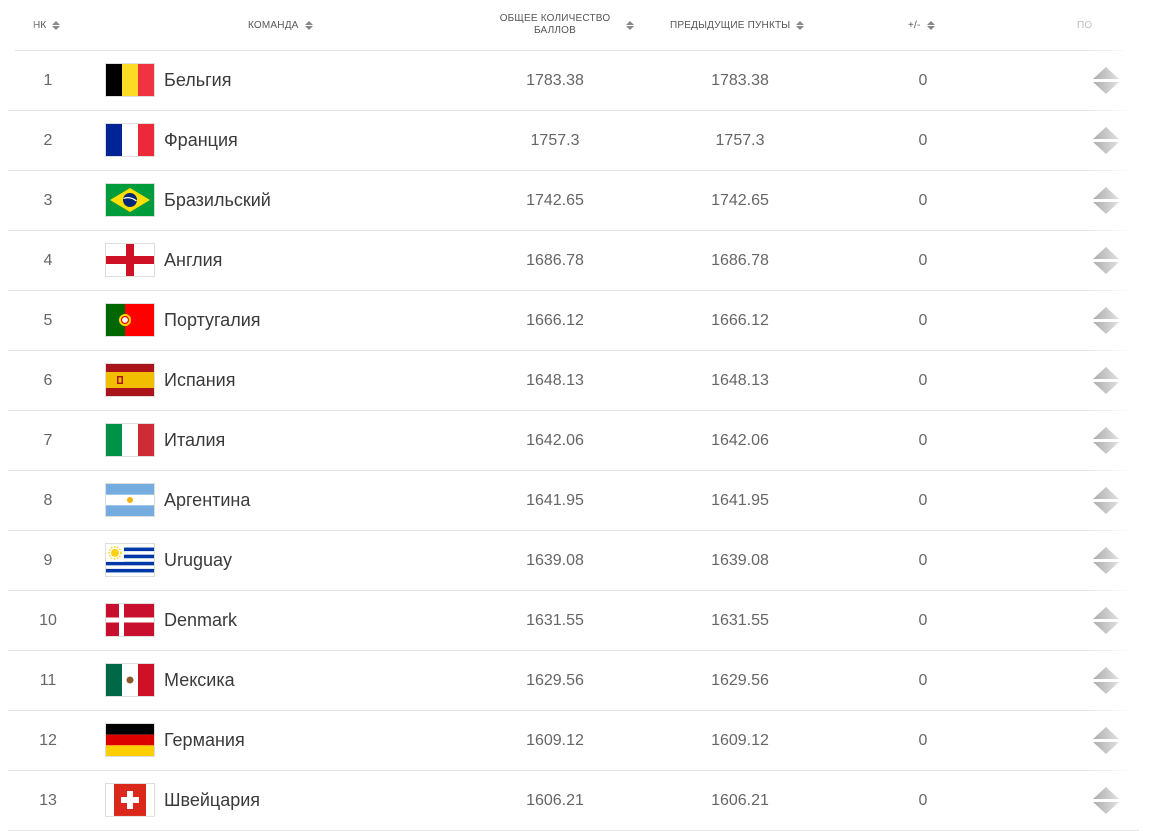  I want to click on team-name: Uruguay, so click(198, 560).